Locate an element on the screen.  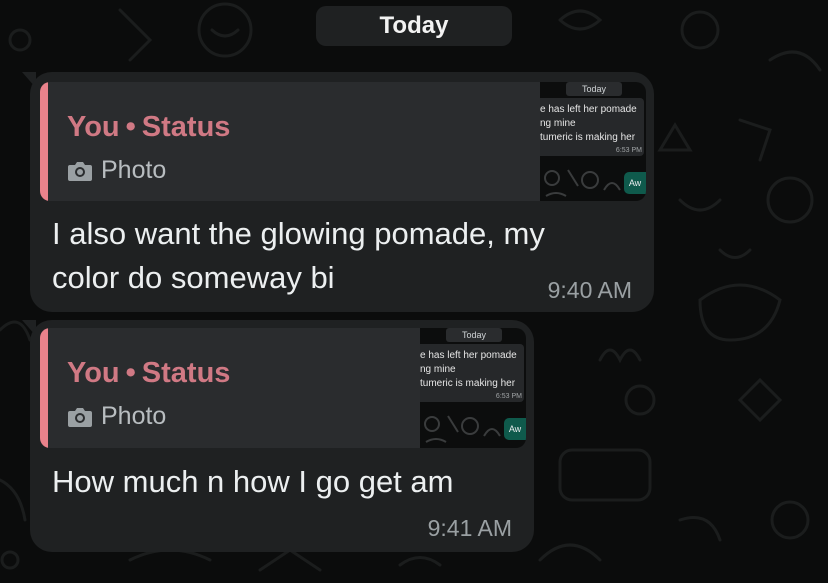
message-text: How much n how I go get am is located at coordinates (253, 481).